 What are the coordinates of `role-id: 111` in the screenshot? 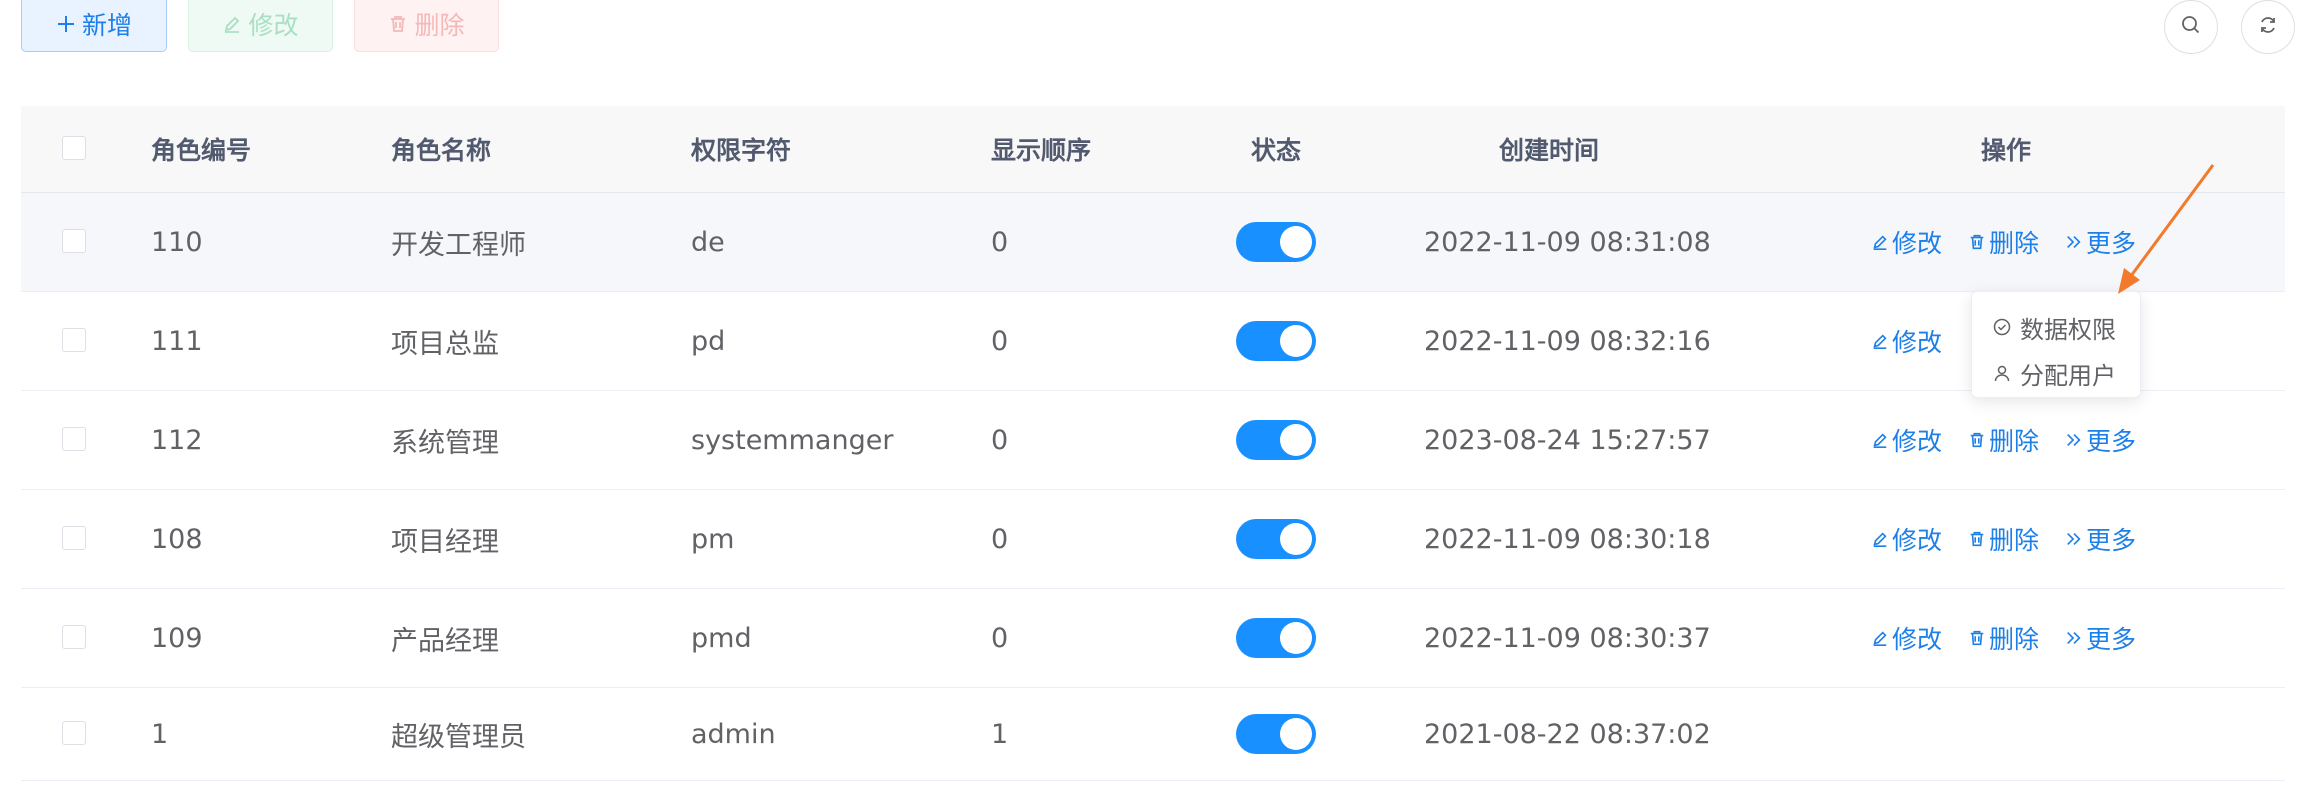 It's located at (177, 341).